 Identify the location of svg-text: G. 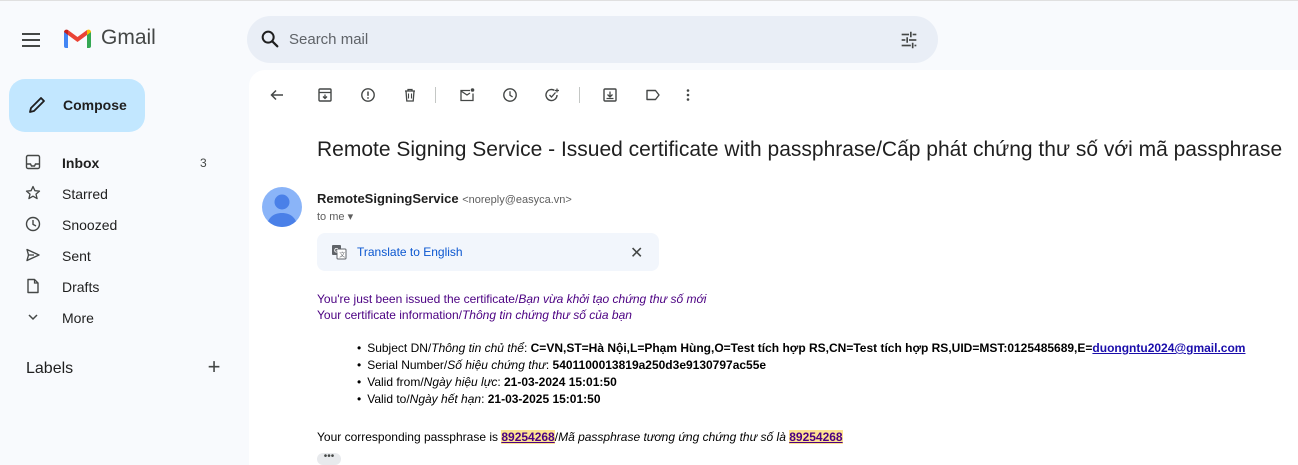
(336, 252).